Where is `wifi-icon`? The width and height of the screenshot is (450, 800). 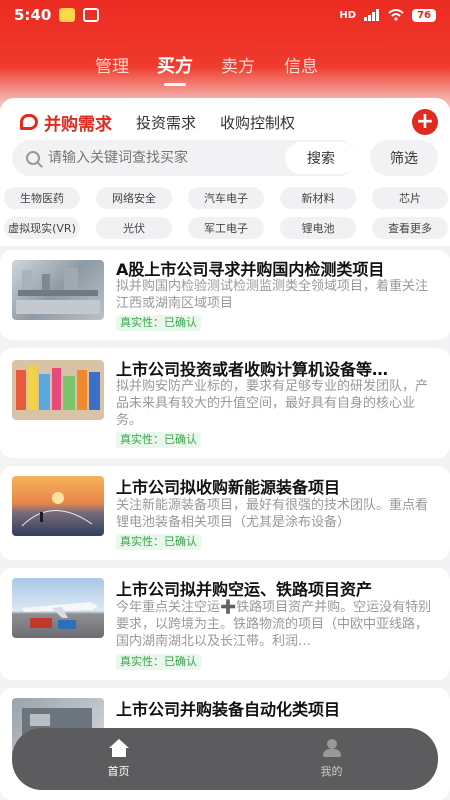
wifi-icon is located at coordinates (396, 15).